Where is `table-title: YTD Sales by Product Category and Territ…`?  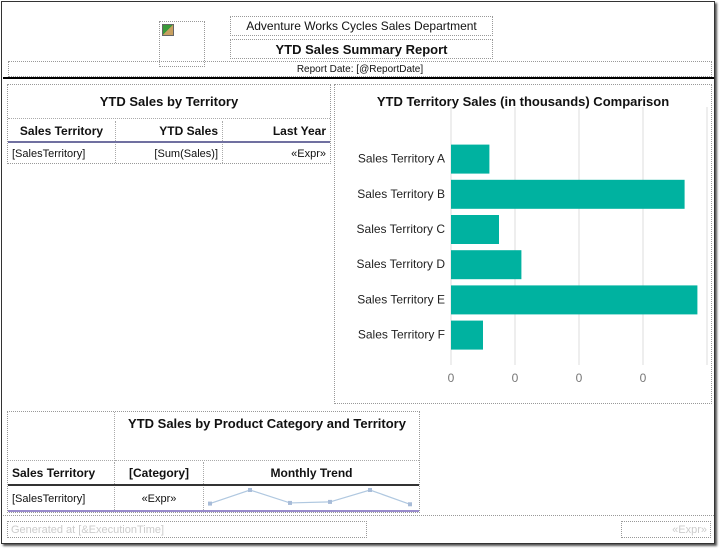 table-title: YTD Sales by Product Category and Territ… is located at coordinates (267, 436).